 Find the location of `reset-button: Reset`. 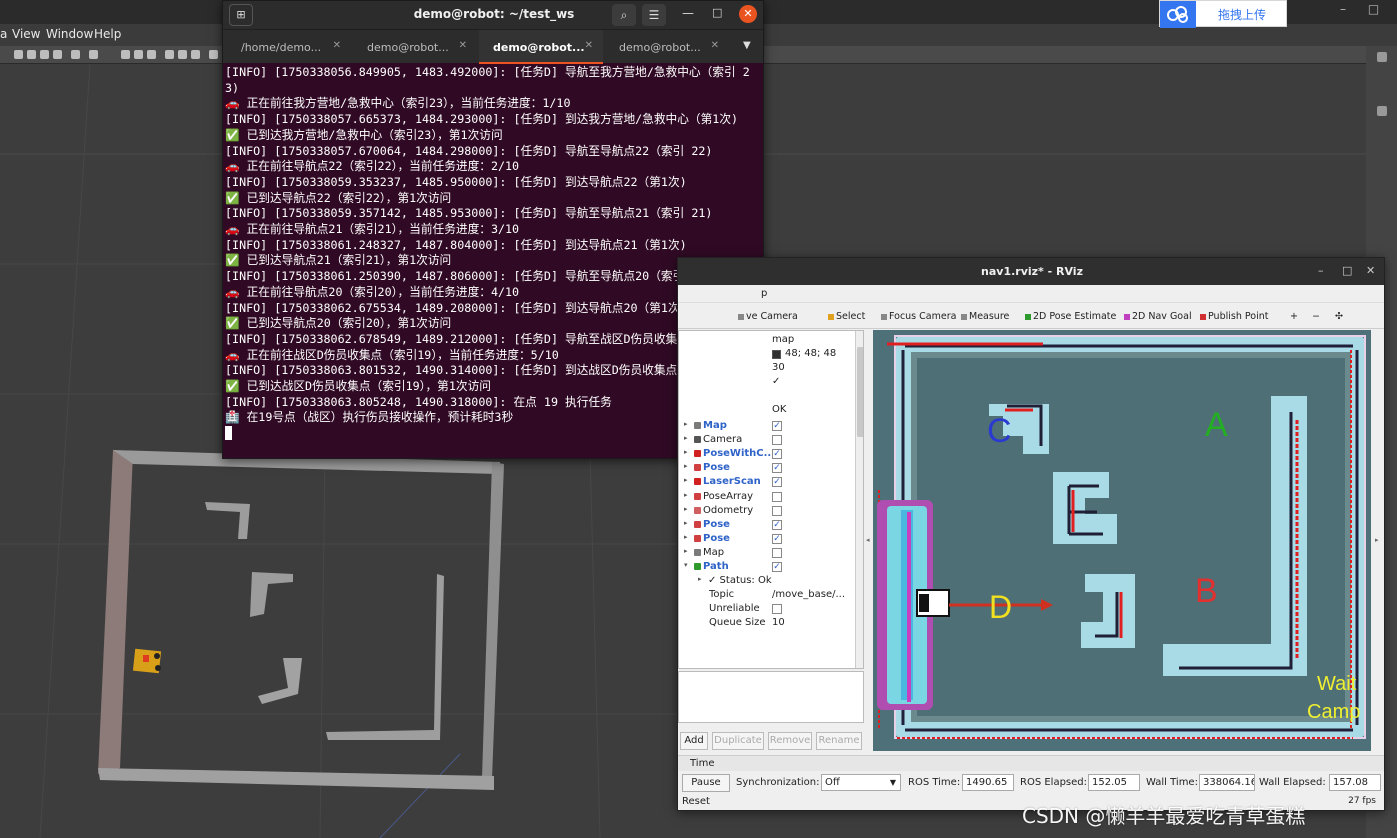

reset-button: Reset is located at coordinates (696, 801).